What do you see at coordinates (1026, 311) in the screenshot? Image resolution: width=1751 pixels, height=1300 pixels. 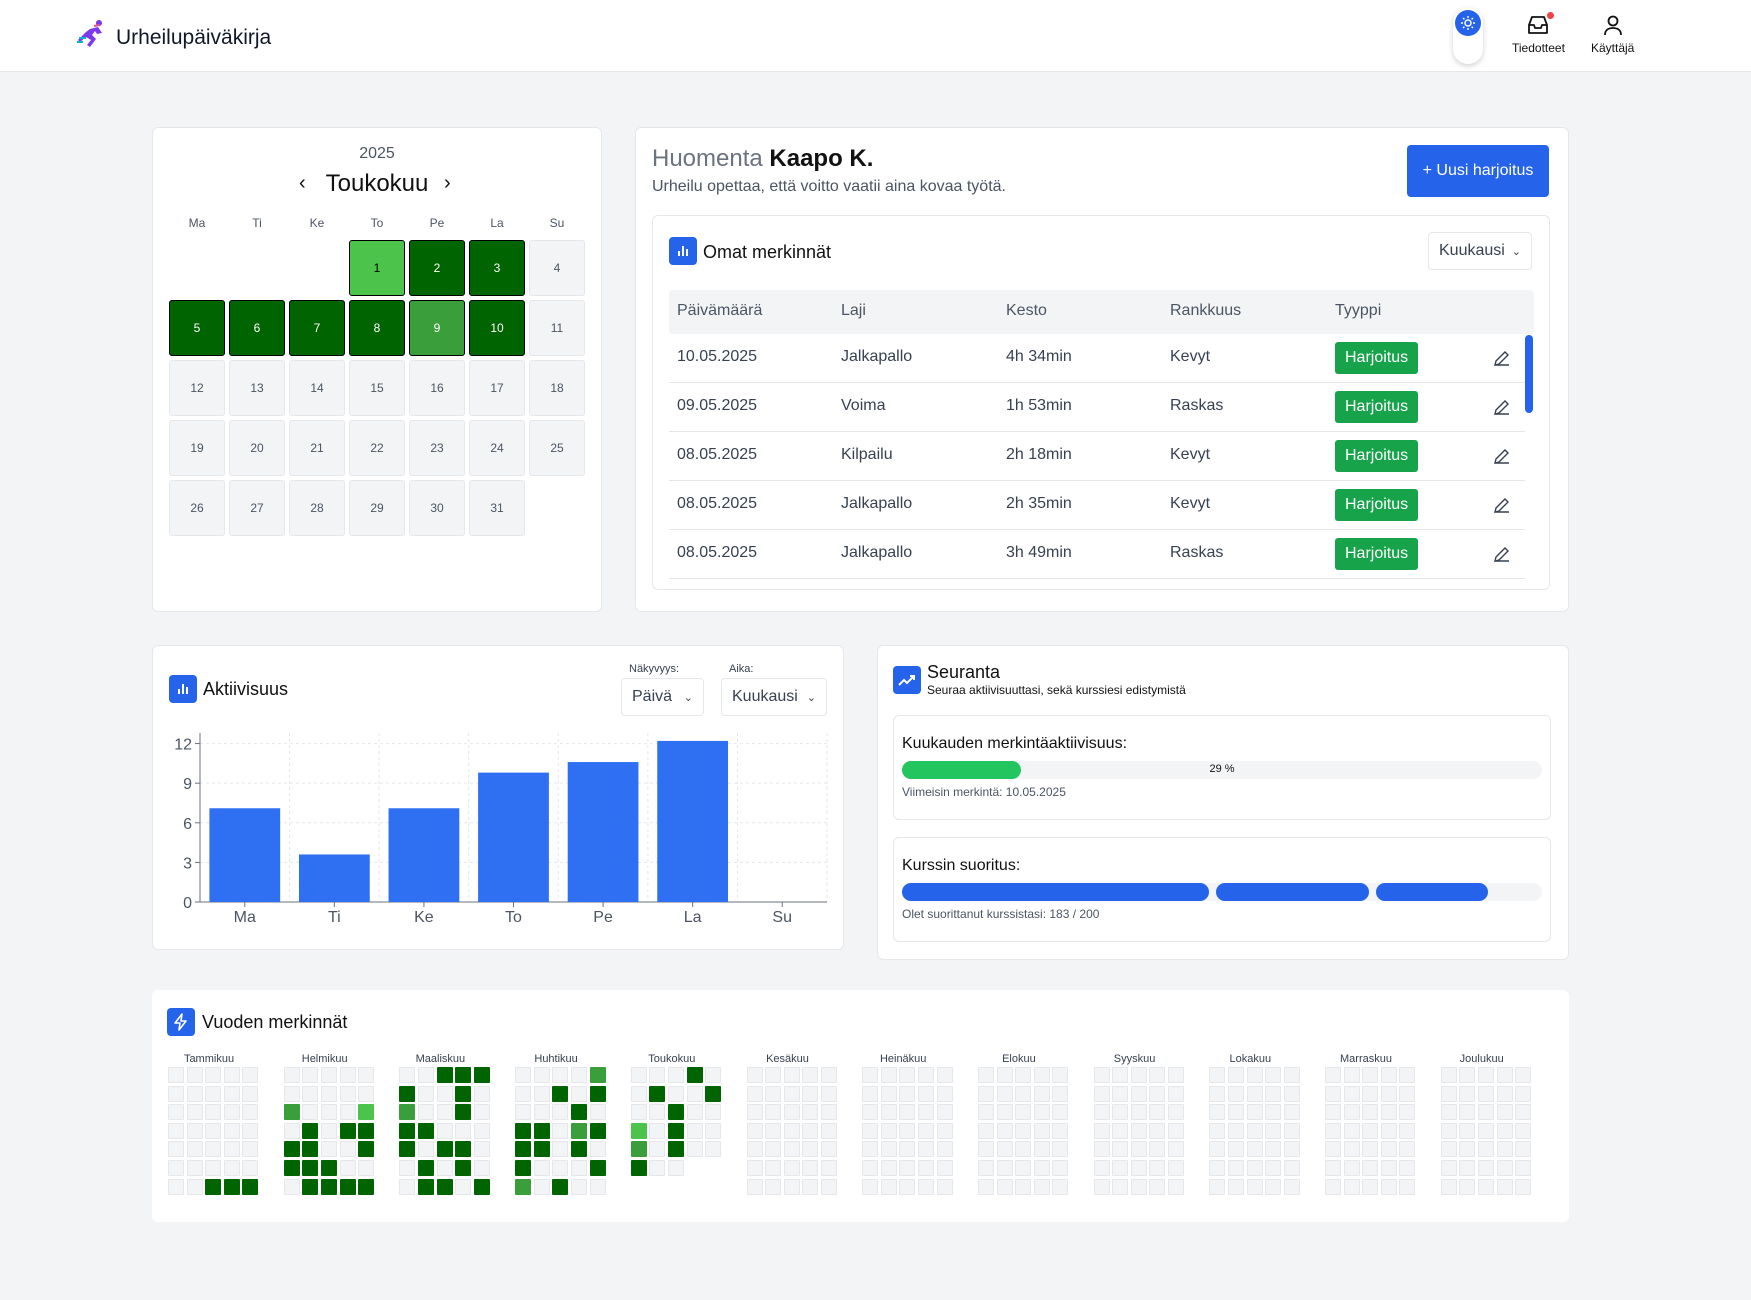 I see `column-header: Kesto` at bounding box center [1026, 311].